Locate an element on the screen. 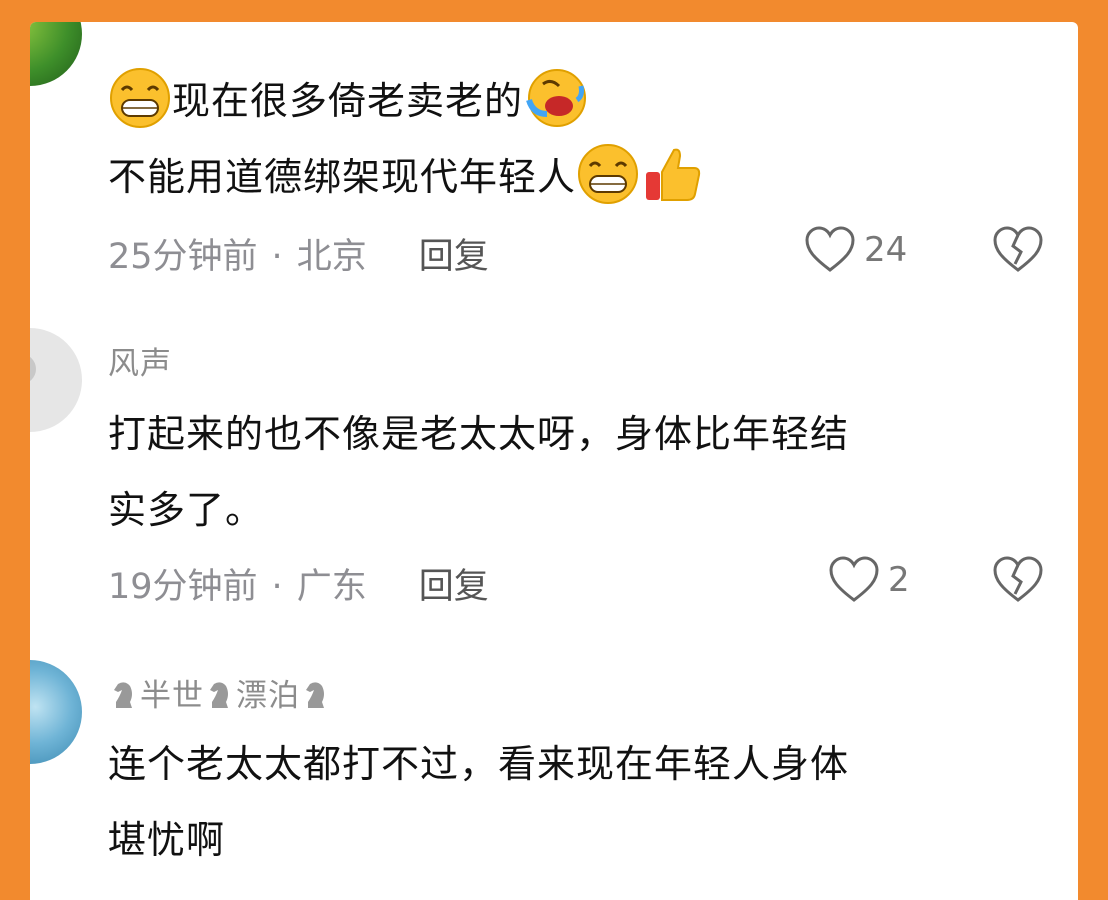 This screenshot has height=900, width=1108. laughing-crying-emoji-icon is located at coordinates (555, 103).